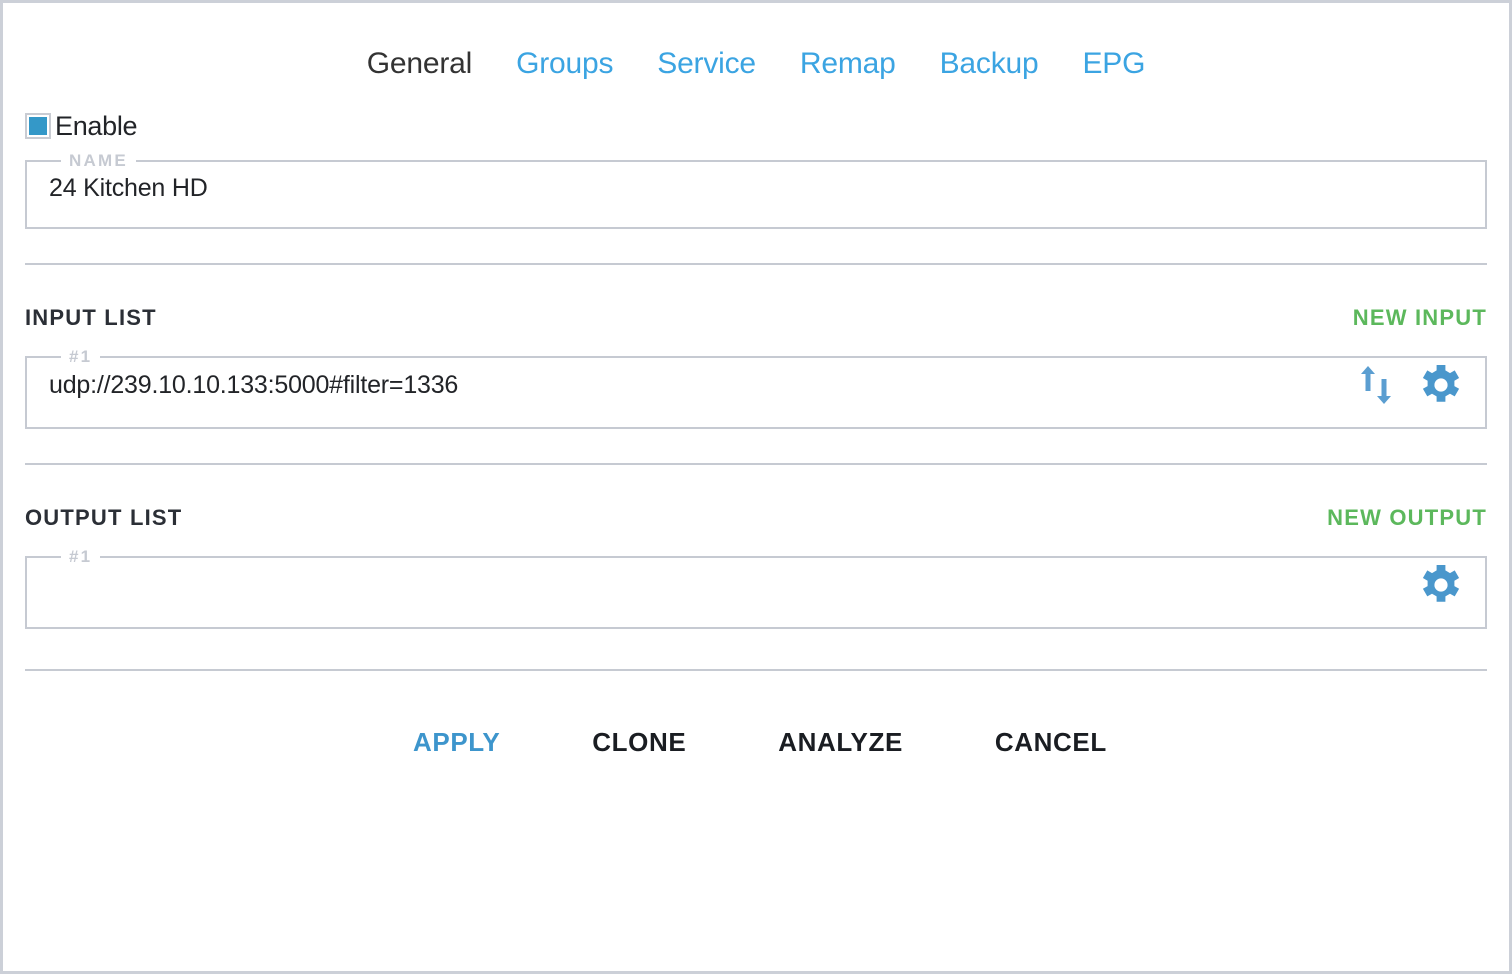  Describe the element at coordinates (1051, 742) in the screenshot. I see `cancel-button: CANCEL` at that location.